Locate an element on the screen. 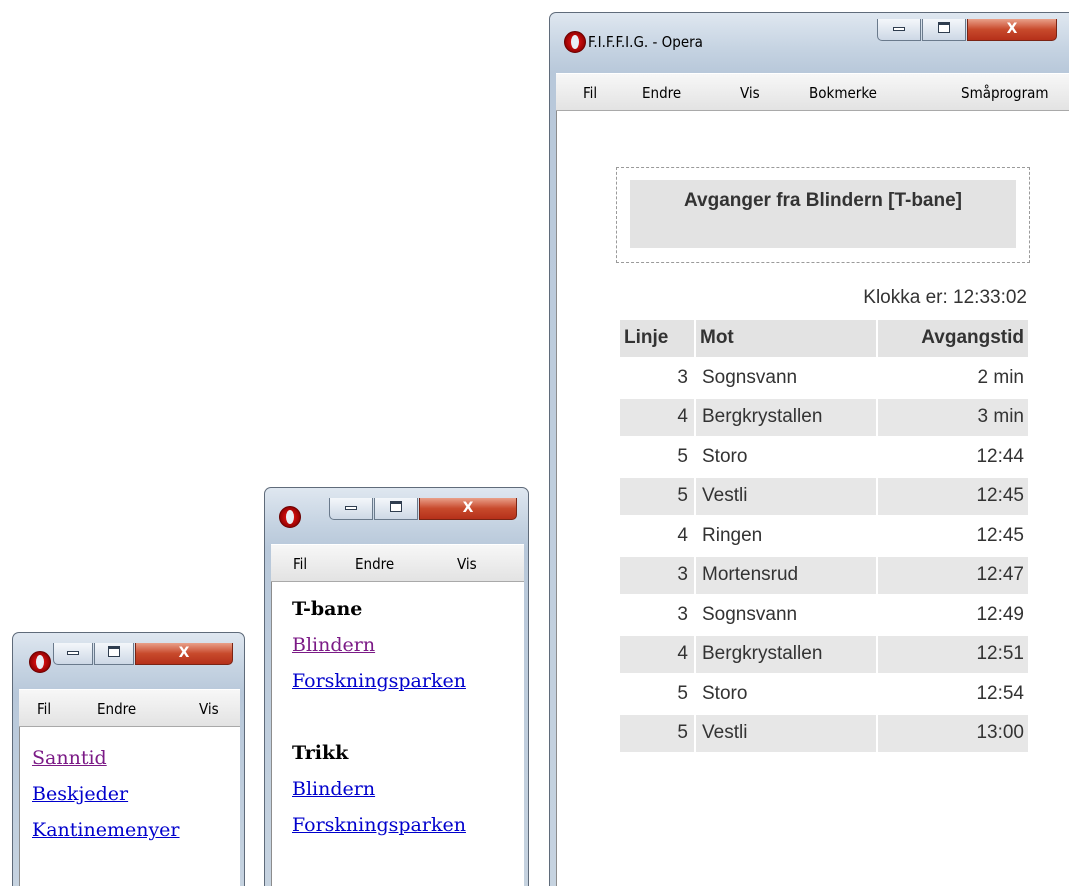  cell-avgangstid: 2 min is located at coordinates (1000, 377).